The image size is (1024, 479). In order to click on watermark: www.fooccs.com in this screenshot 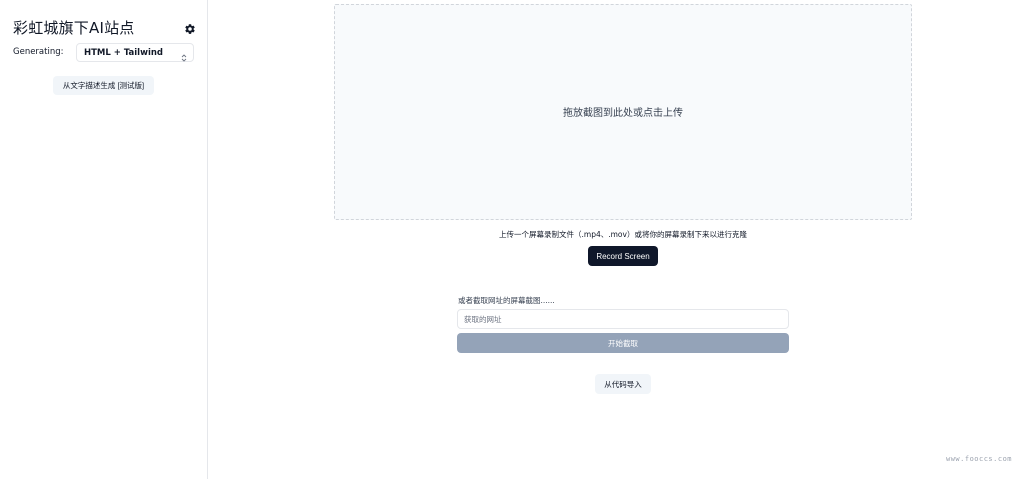, I will do `click(979, 459)`.